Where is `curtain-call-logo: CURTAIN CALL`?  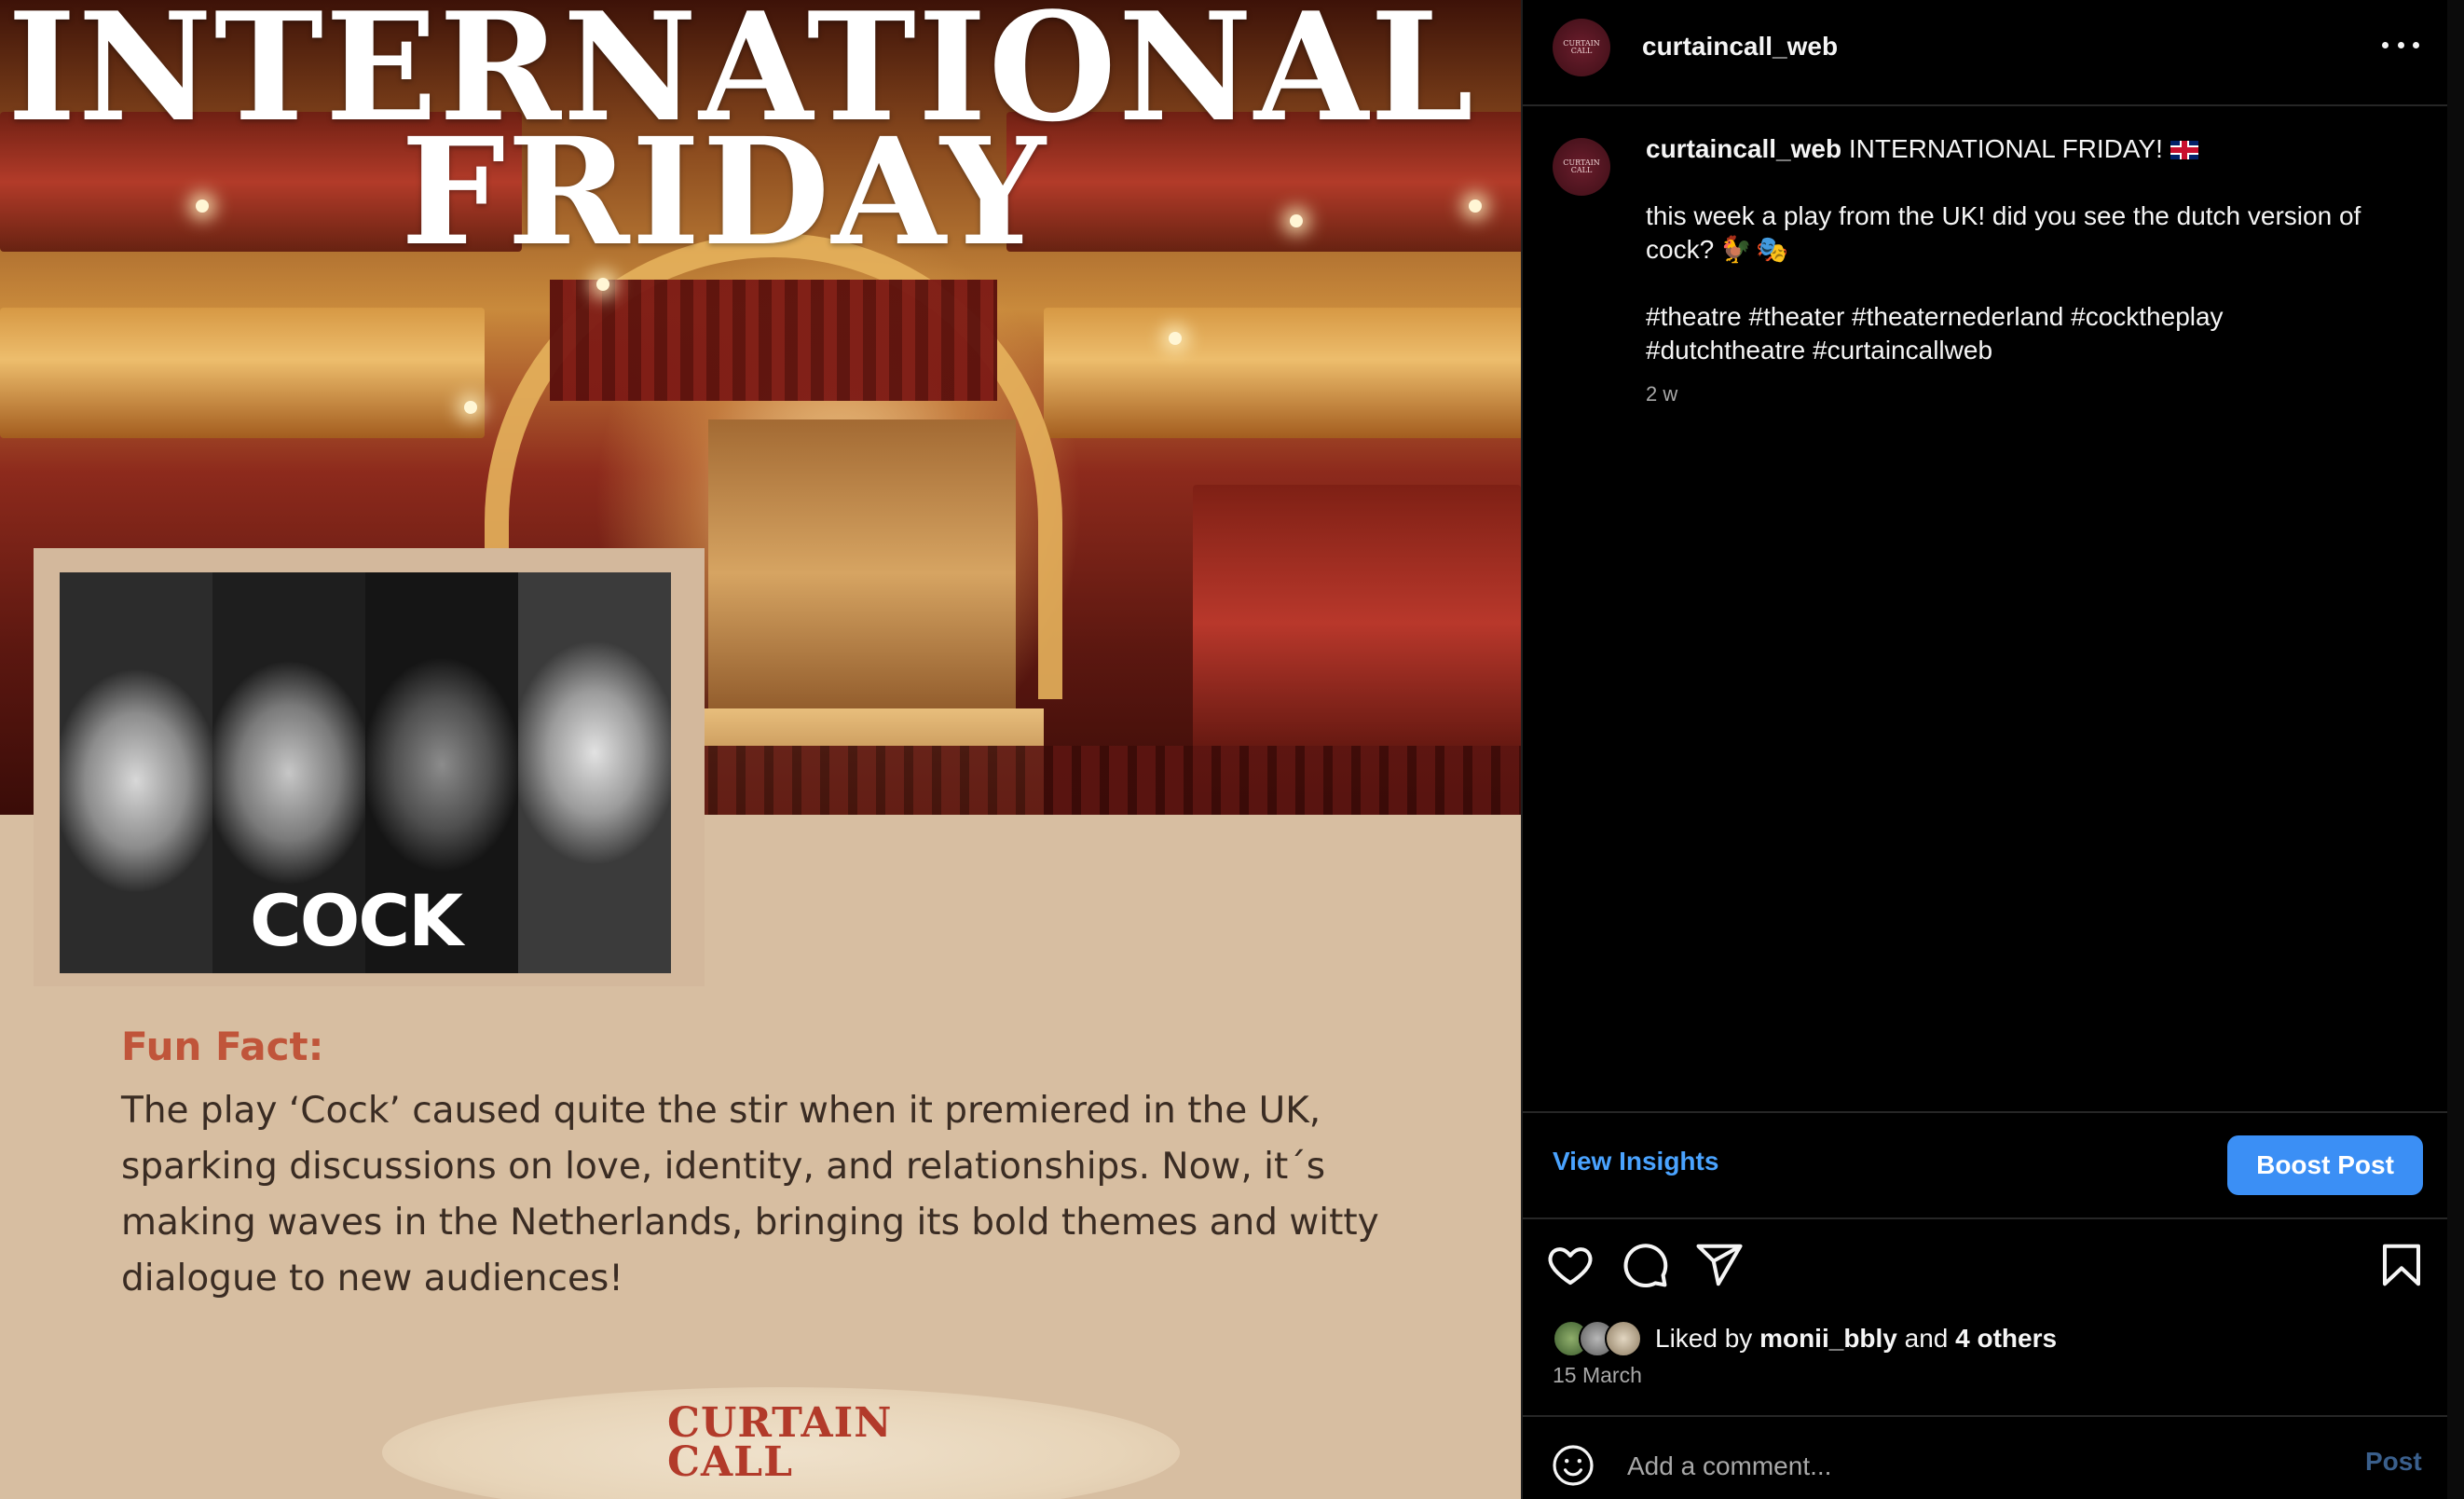
curtain-call-logo: CURTAIN CALL is located at coordinates (779, 1443).